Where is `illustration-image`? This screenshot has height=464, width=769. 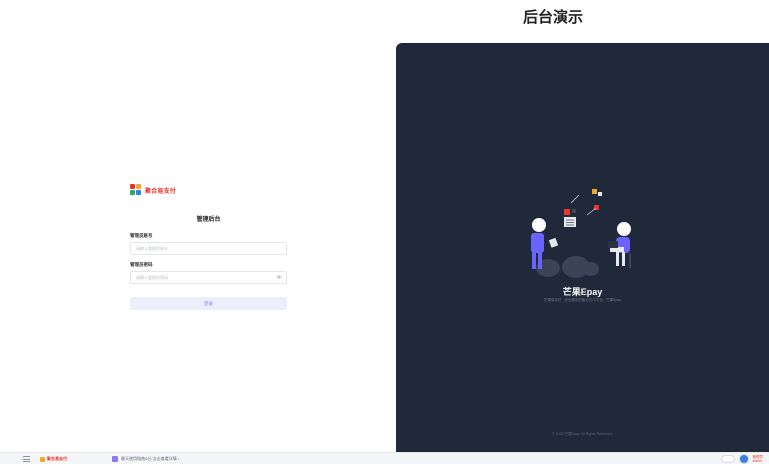
illustration-image is located at coordinates (581, 233).